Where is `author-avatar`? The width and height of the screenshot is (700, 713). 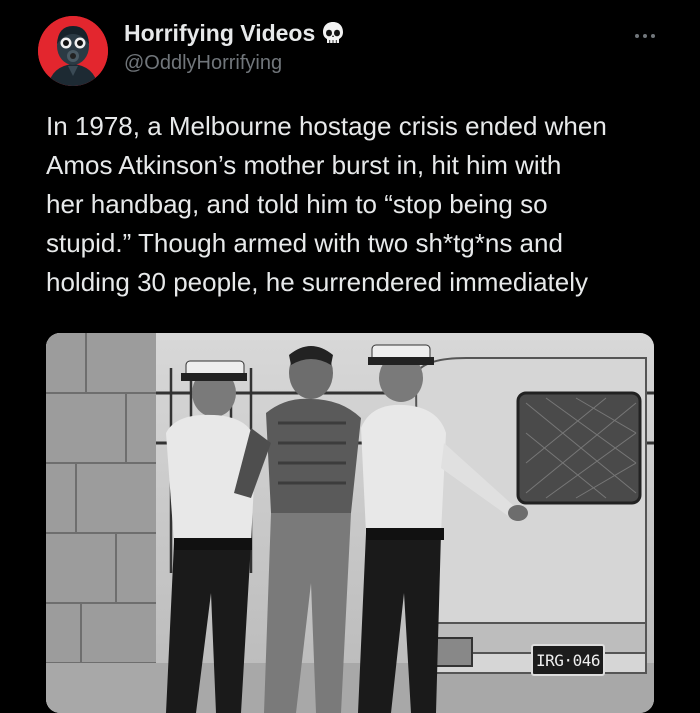 author-avatar is located at coordinates (73, 51).